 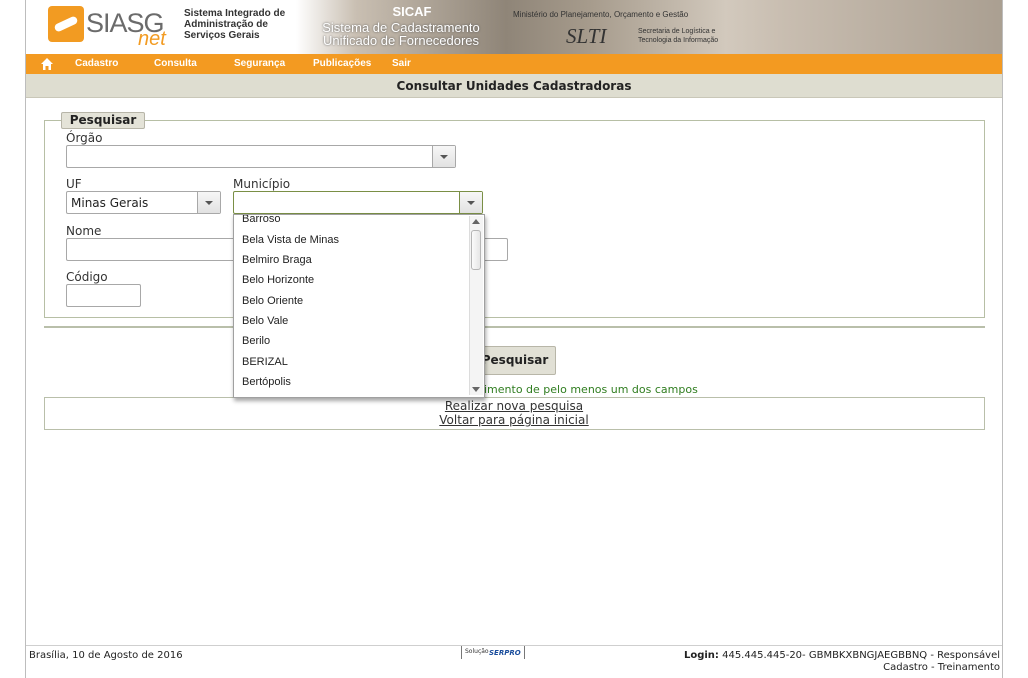 I want to click on search-hint: imento de pelo menos um dos campos, so click(x=591, y=389).